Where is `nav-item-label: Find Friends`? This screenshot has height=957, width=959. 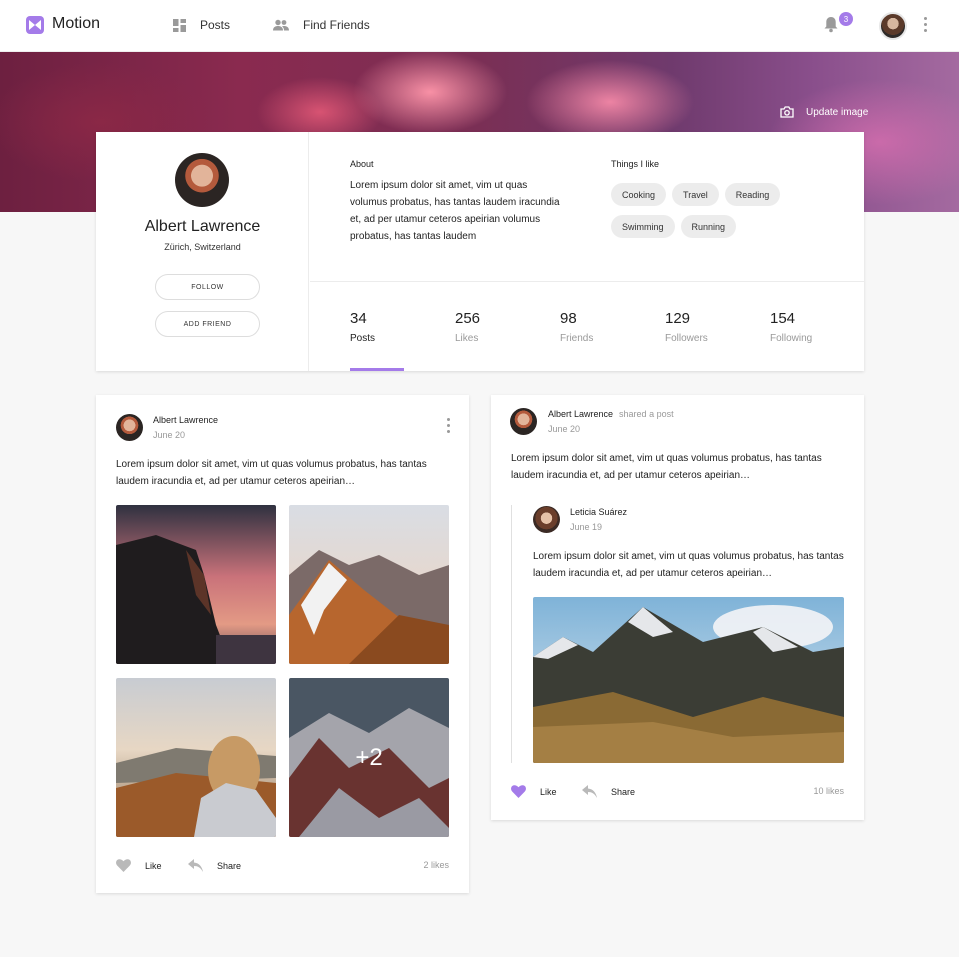 nav-item-label: Find Friends is located at coordinates (336, 25).